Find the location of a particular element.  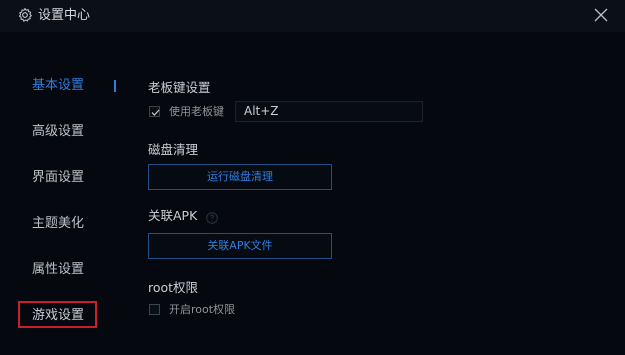

sidebar-item-label: 属性设置 is located at coordinates (58, 269).